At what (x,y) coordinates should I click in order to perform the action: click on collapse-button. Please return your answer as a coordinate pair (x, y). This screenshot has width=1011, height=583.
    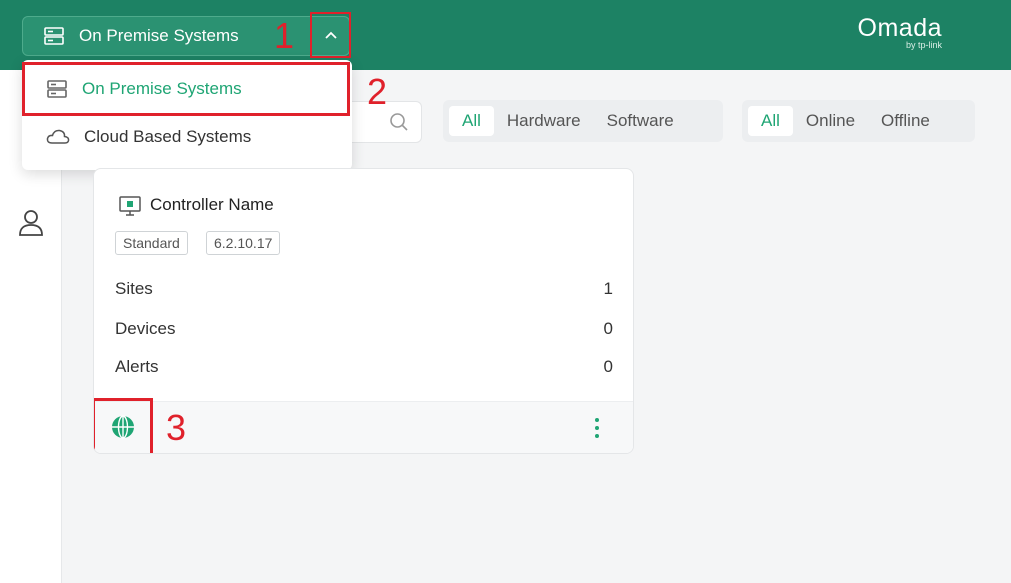
    Looking at the image, I should click on (330, 35).